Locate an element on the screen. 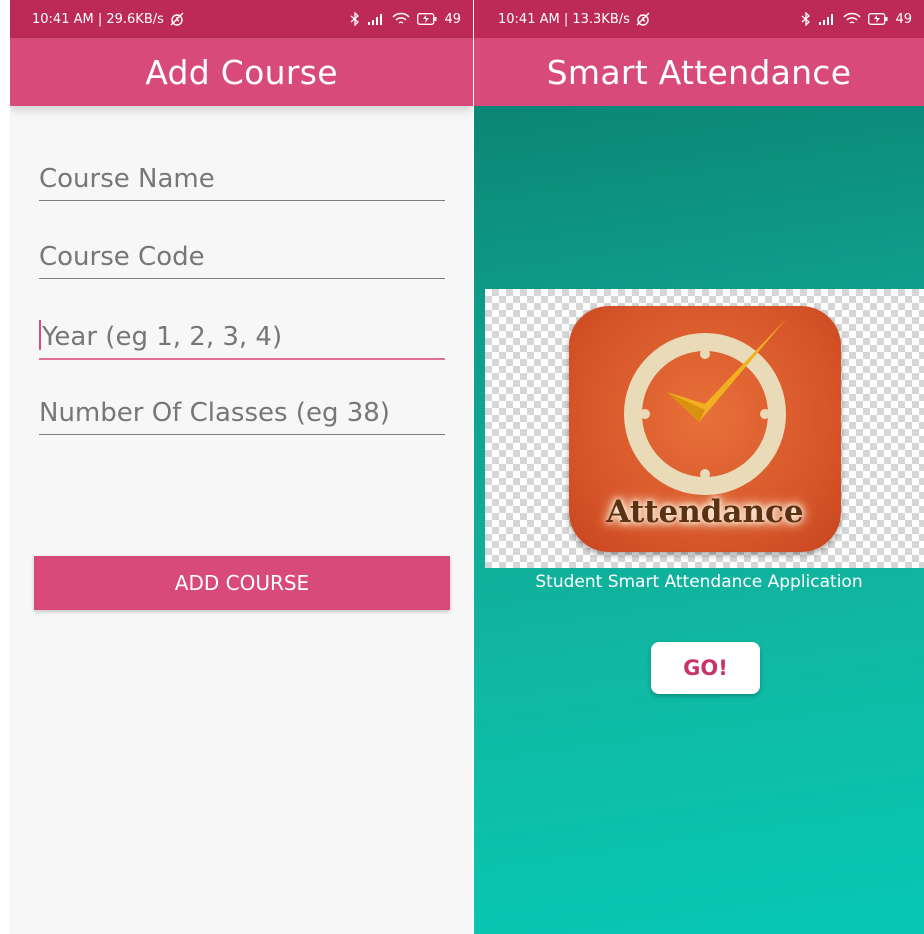 The height and width of the screenshot is (934, 924). number-of-classes-field: Number Of Classes (eg 38) is located at coordinates (242, 416).